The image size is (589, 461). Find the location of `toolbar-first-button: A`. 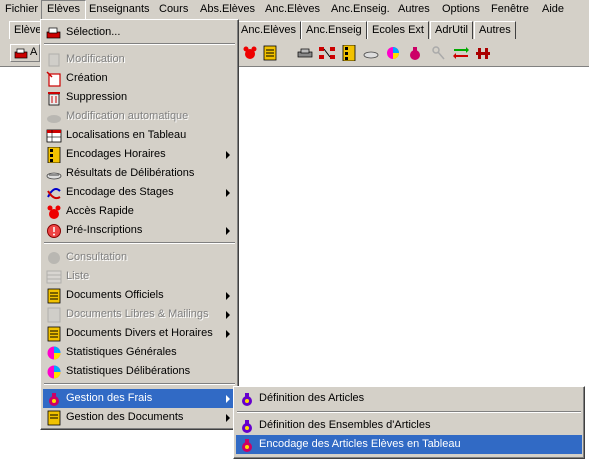

toolbar-first-button: A is located at coordinates (25, 53).